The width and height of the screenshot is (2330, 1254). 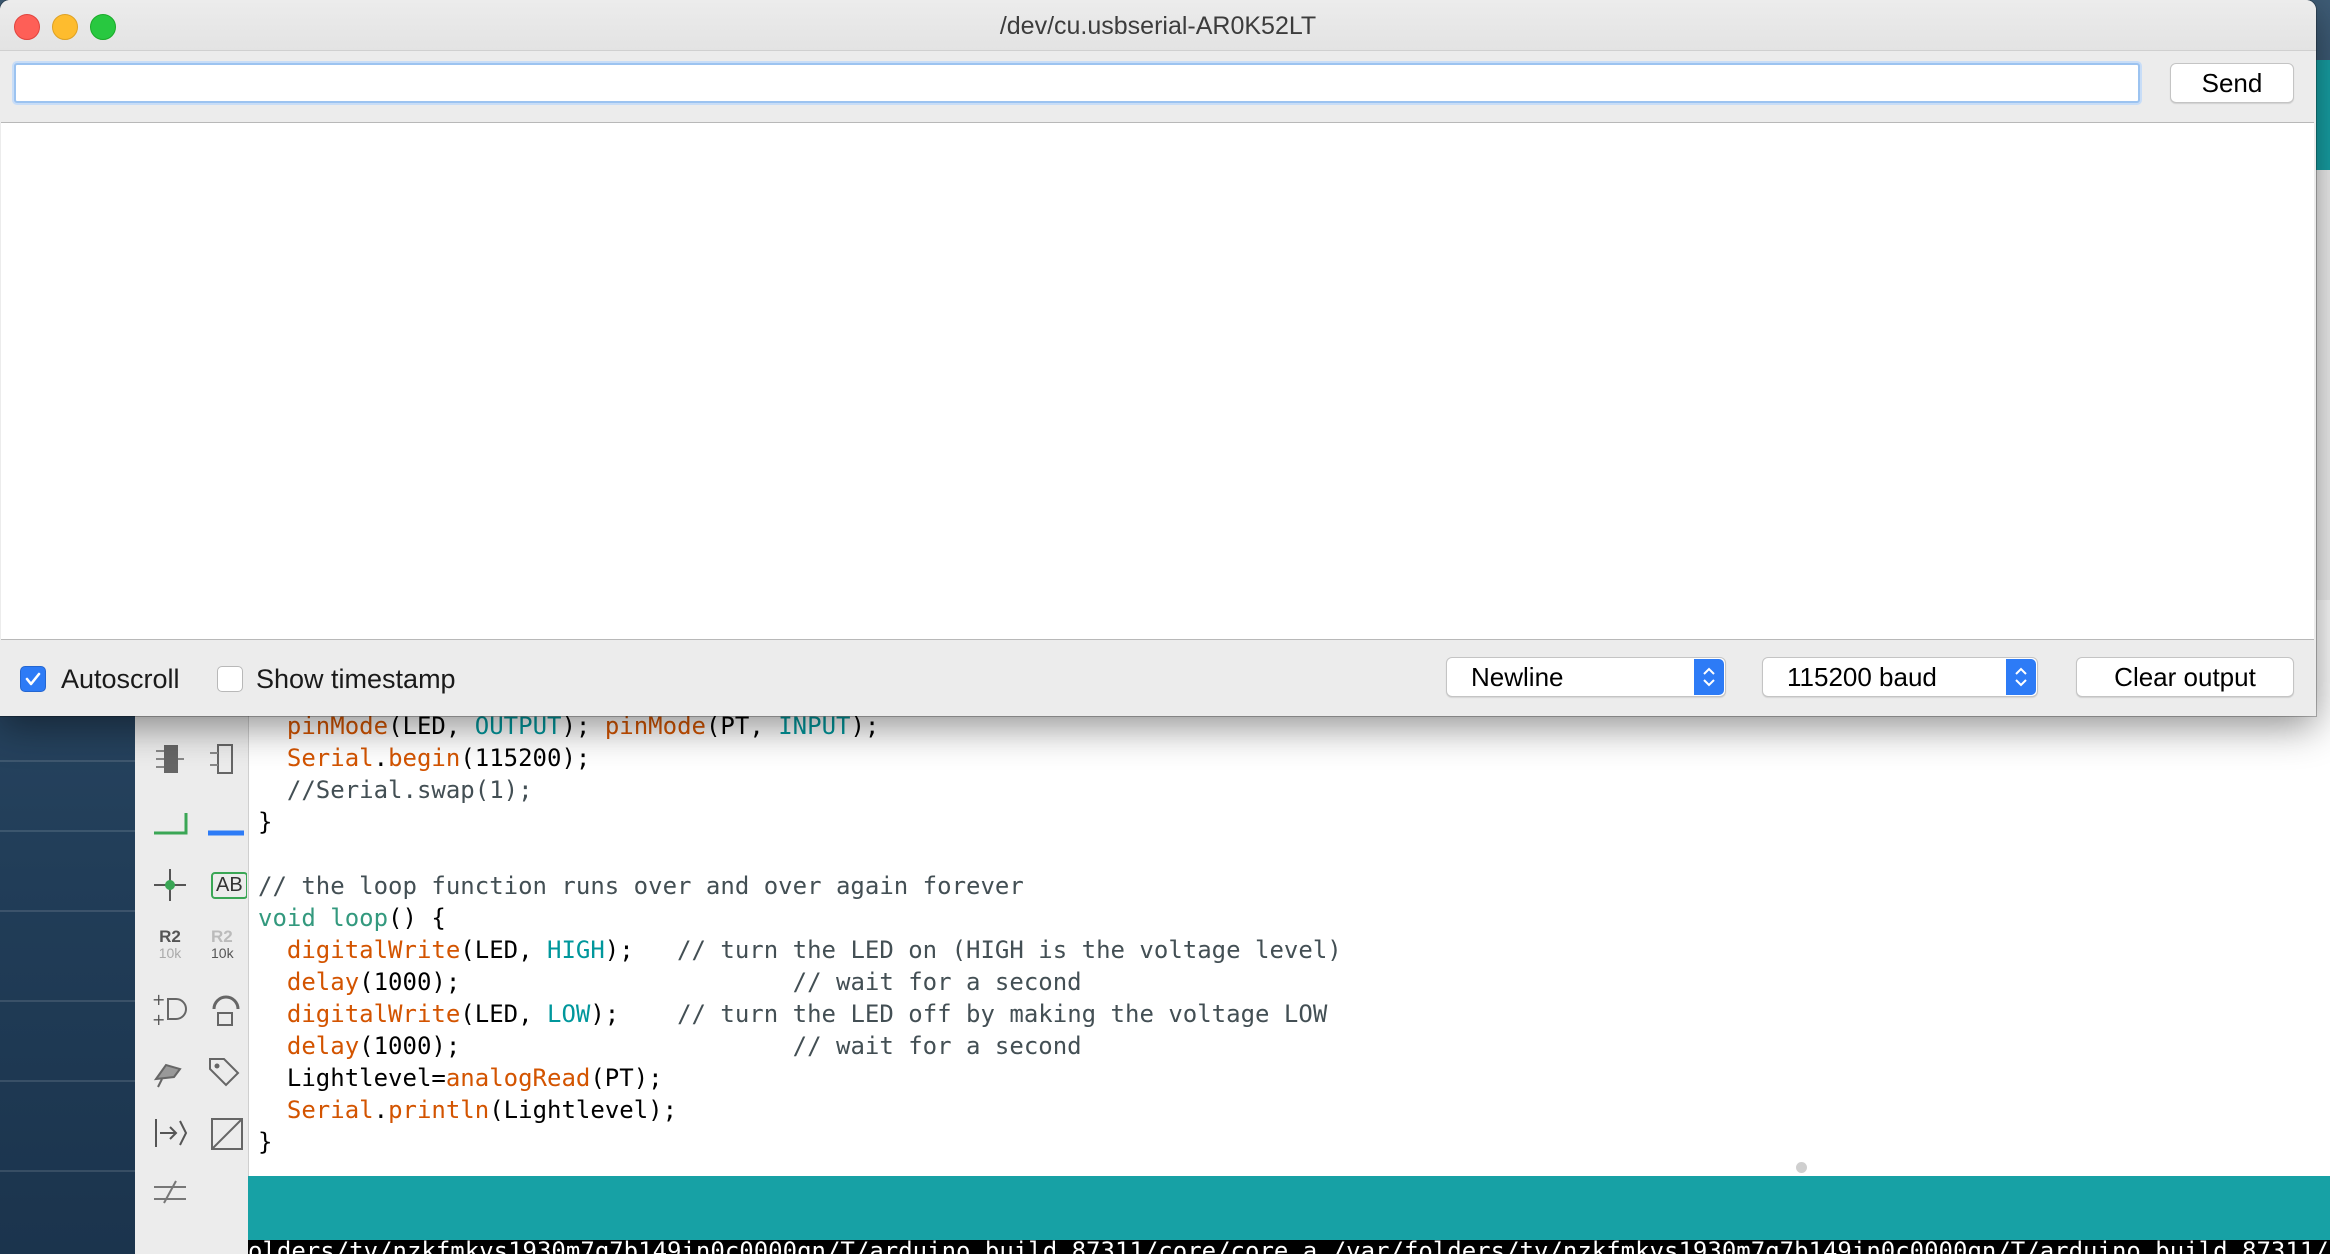 I want to click on part-outline-icon, so click(x=224, y=759).